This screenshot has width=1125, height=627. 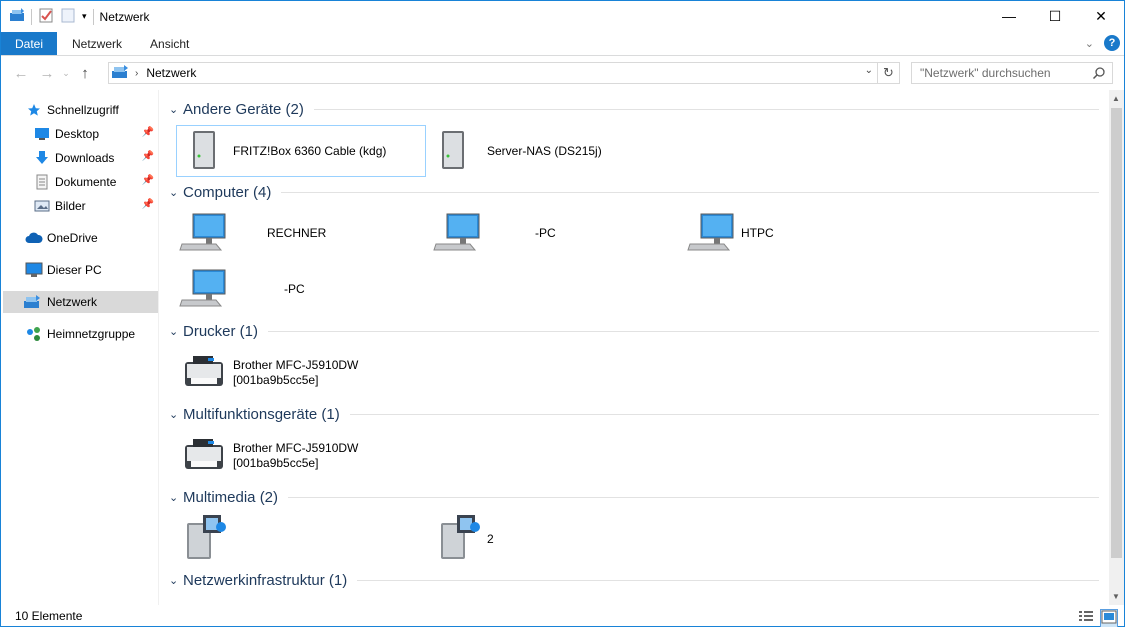 I want to click on tab-netzwerk: Netzwerk, so click(x=95, y=43).